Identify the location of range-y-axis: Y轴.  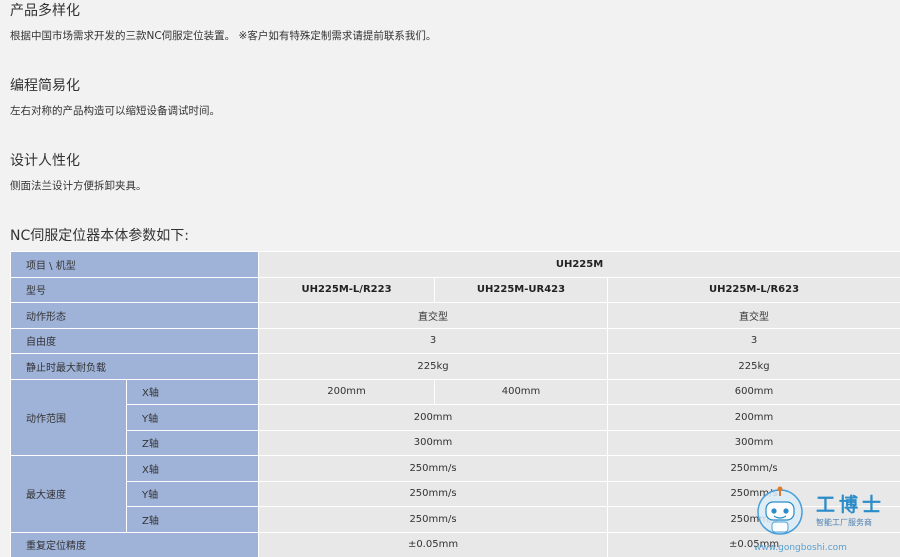
(192, 417).